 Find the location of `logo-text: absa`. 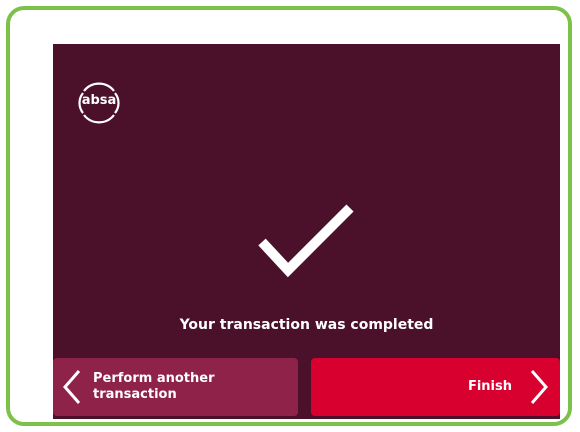

logo-text: absa is located at coordinates (99, 100).